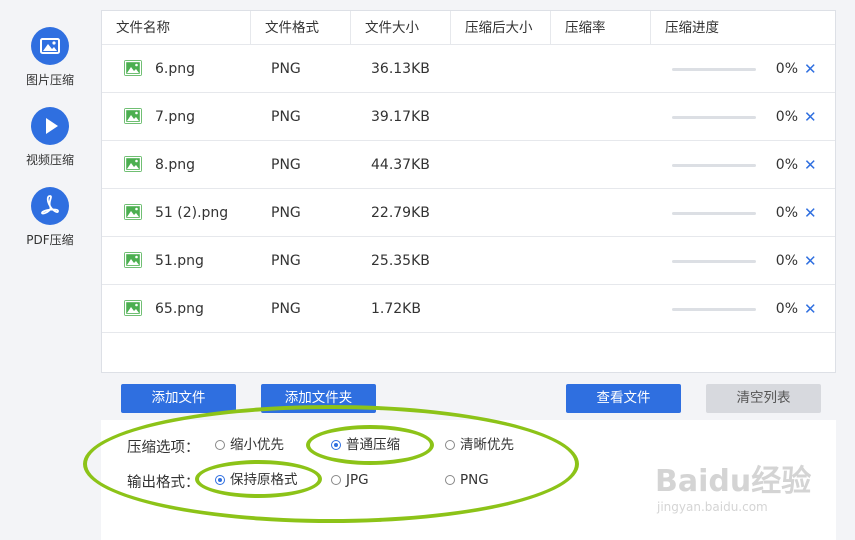 This screenshot has height=540, width=855. Describe the element at coordinates (763, 398) in the screenshot. I see `clear-list-button: 清空列表` at that location.